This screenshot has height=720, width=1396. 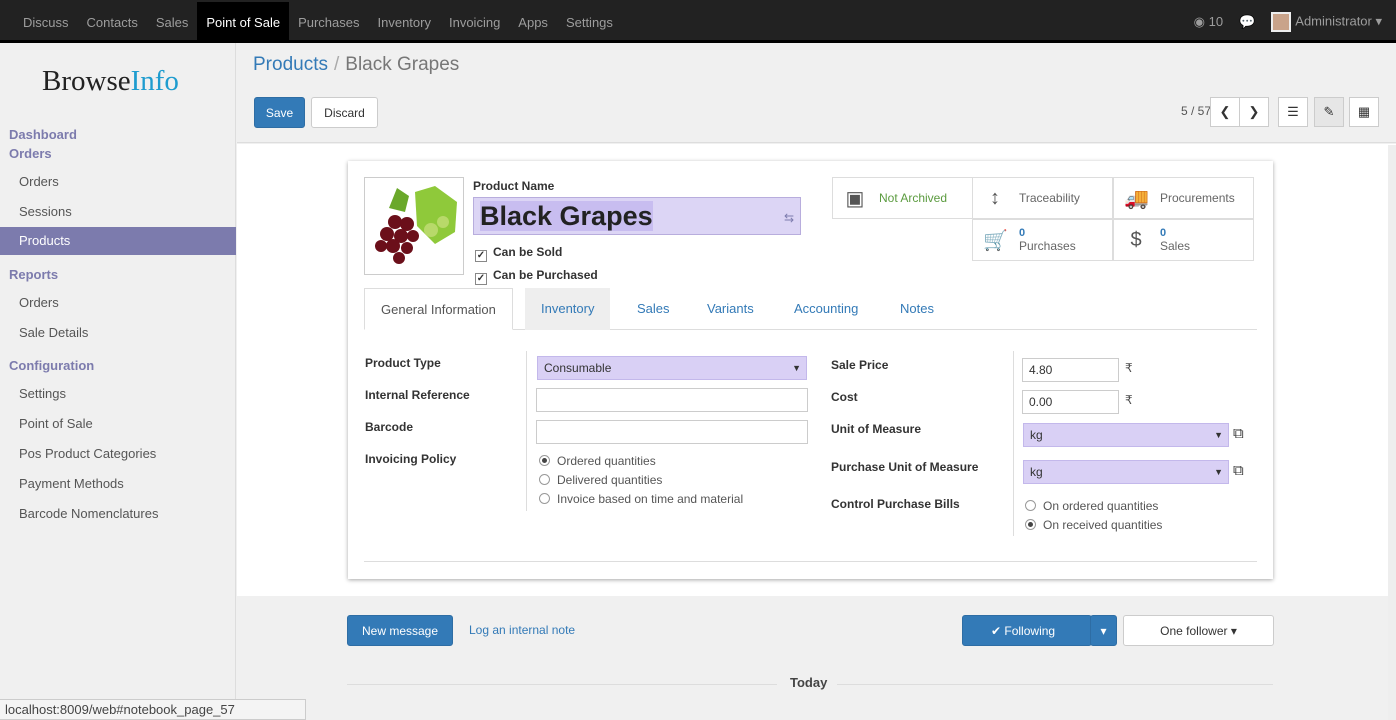 I want to click on menu-discuss: Discuss, so click(x=46, y=22).